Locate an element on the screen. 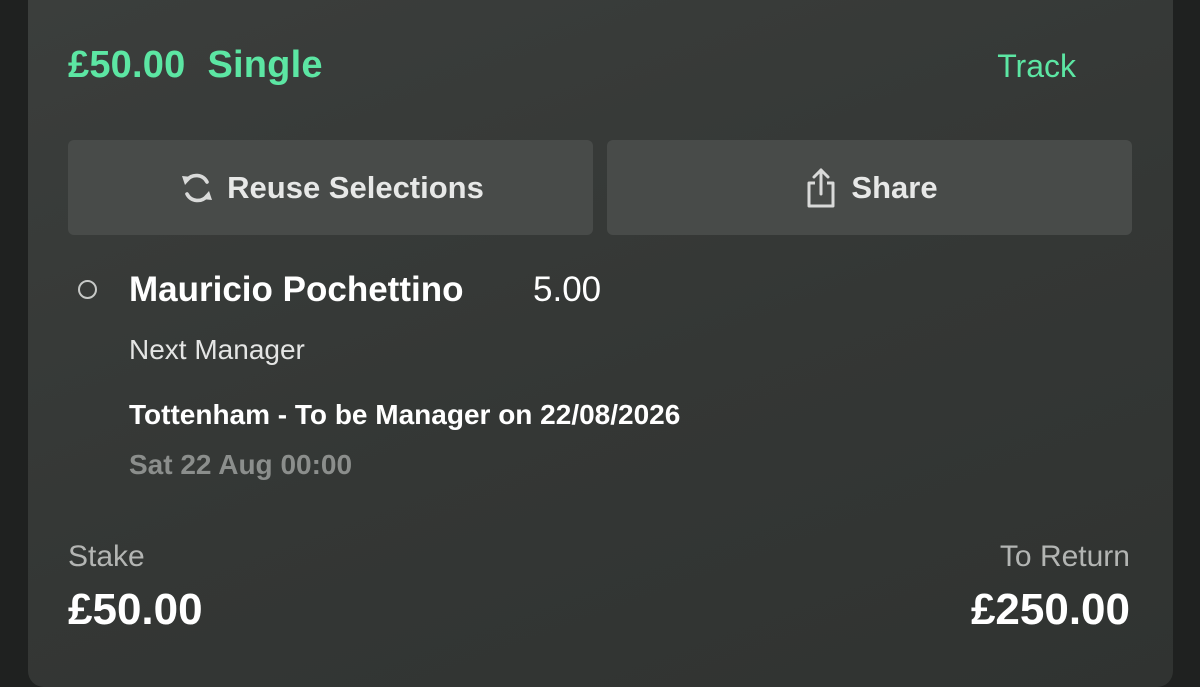 This screenshot has width=1200, height=687. to-return-label: To Return is located at coordinates (1064, 556).